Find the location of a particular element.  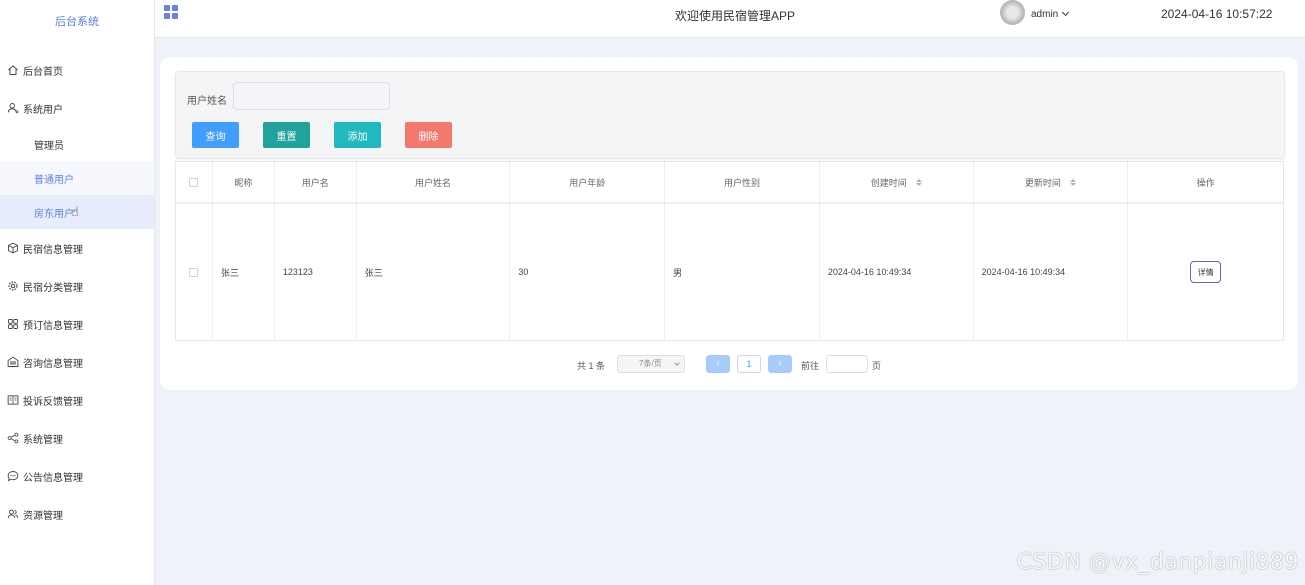

sidebar-item-consult: 咨询信息管理 is located at coordinates (77, 362).